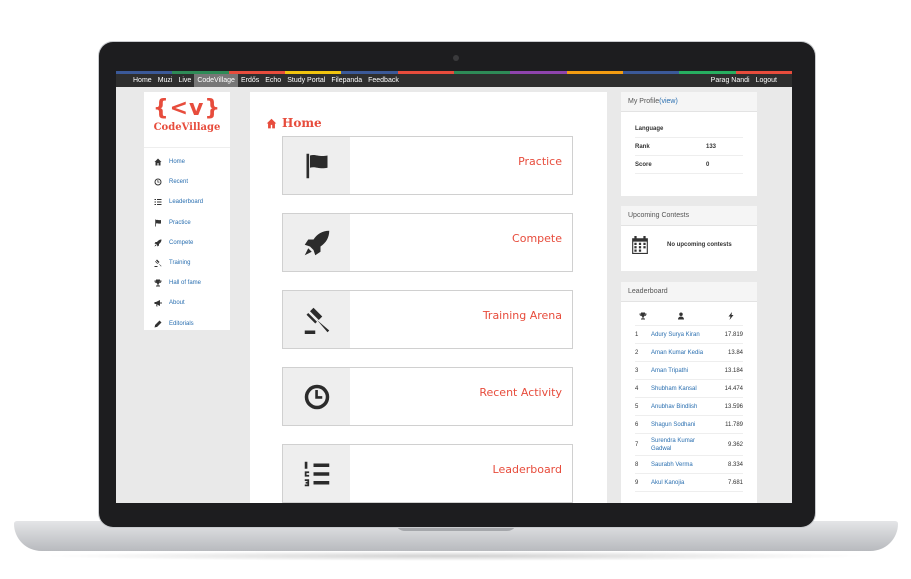 This screenshot has width=911, height=579. What do you see at coordinates (668, 101) in the screenshot?
I see `profile-view-link: (view)` at bounding box center [668, 101].